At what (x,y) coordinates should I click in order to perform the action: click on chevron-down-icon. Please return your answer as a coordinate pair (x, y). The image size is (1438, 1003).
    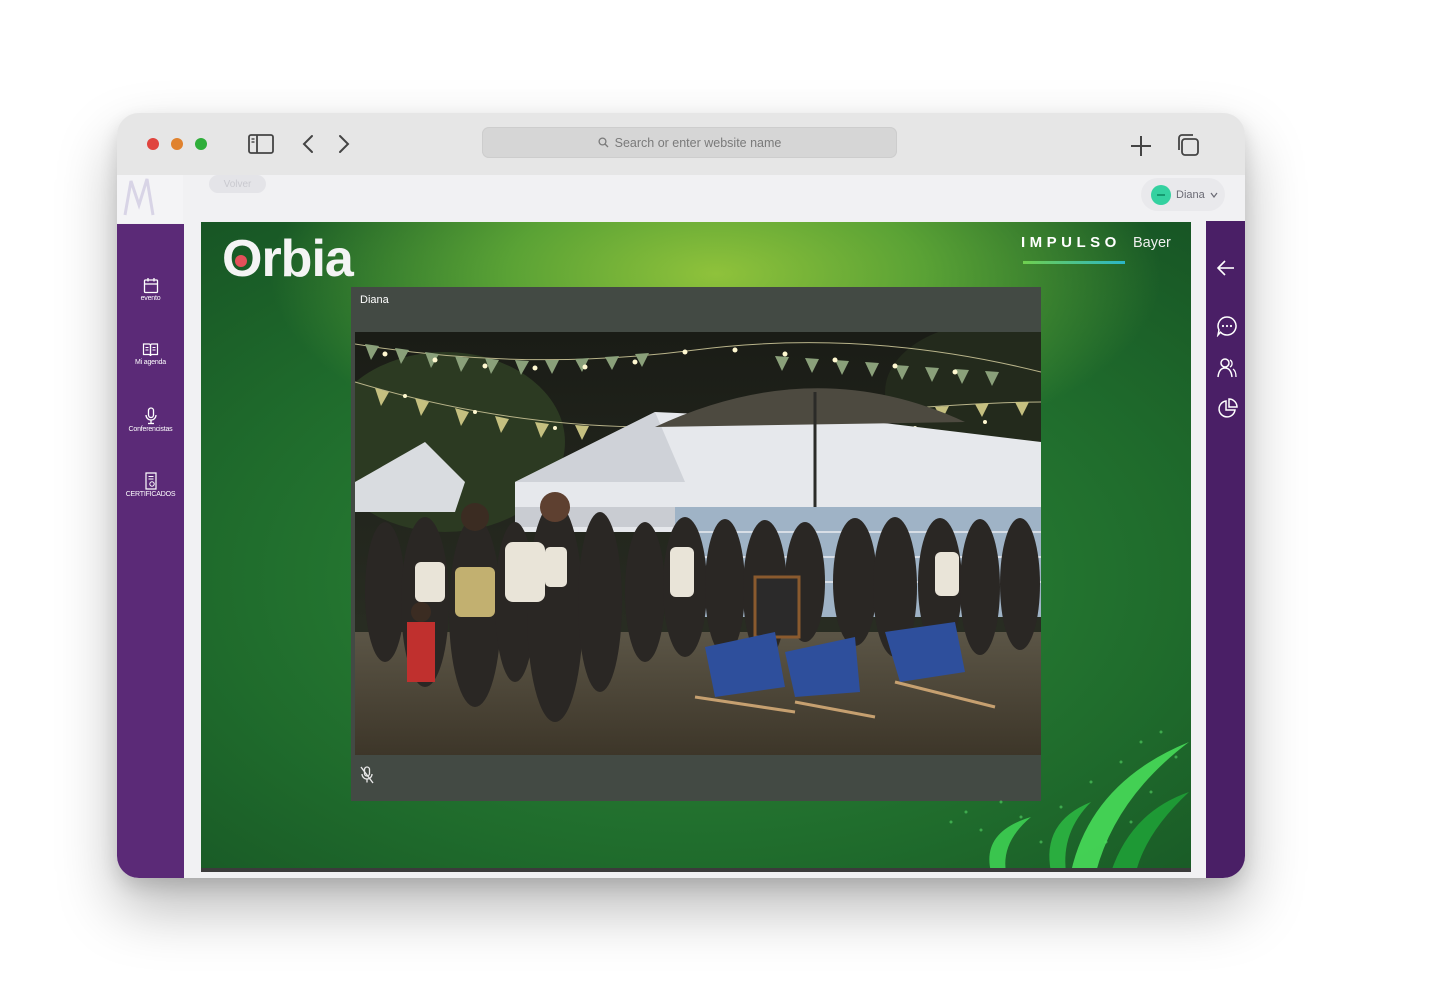
    Looking at the image, I should click on (1214, 195).